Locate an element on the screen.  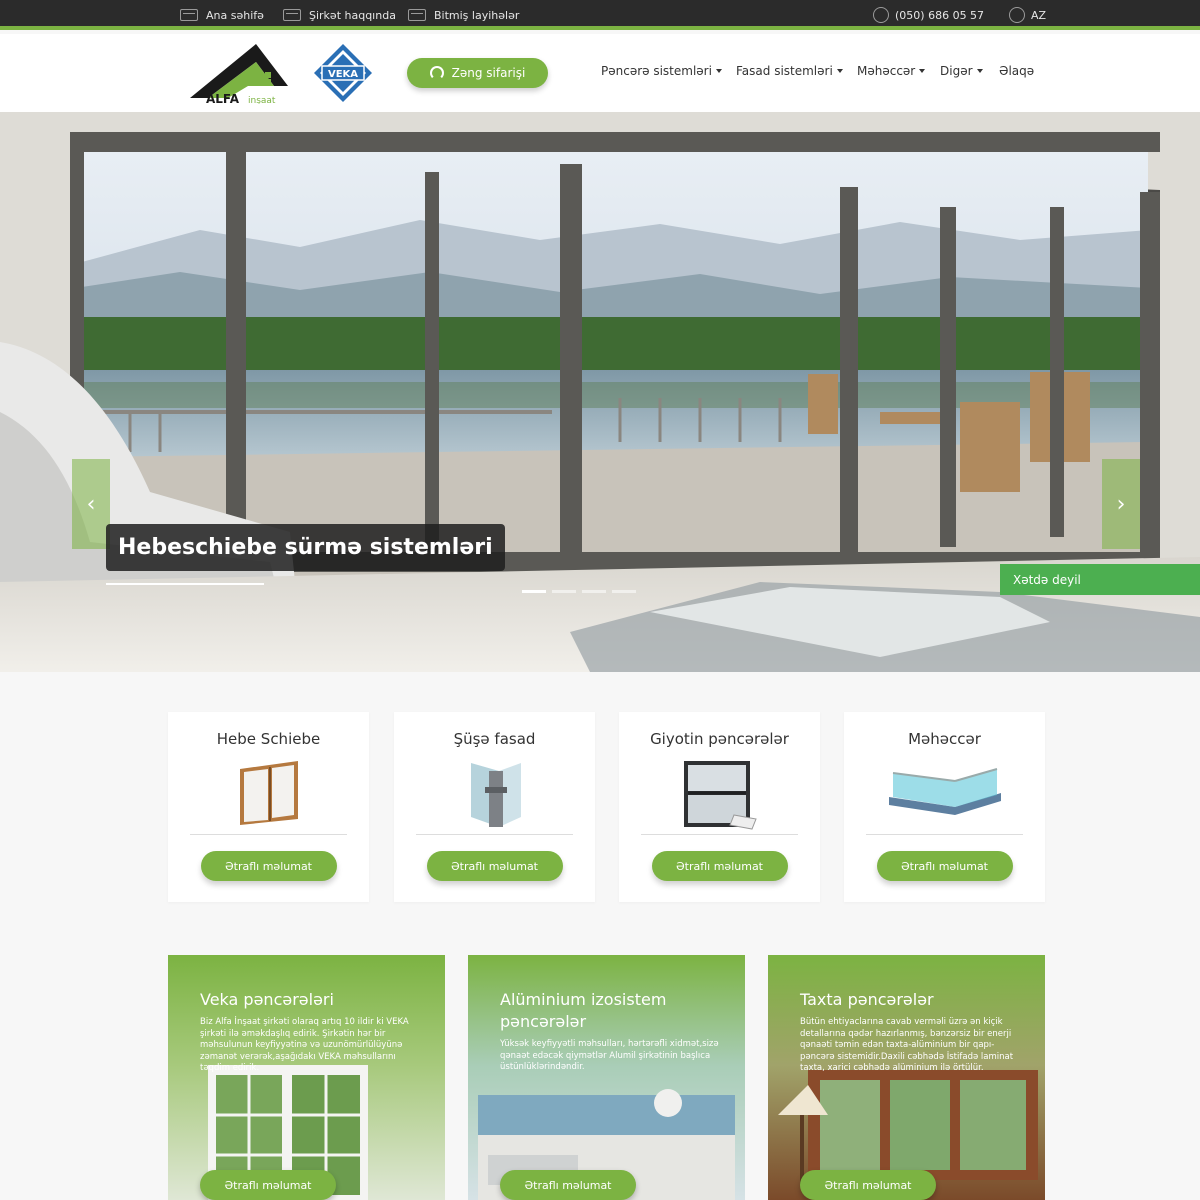
product-title: Şüşə fasad is located at coordinates (494, 739).